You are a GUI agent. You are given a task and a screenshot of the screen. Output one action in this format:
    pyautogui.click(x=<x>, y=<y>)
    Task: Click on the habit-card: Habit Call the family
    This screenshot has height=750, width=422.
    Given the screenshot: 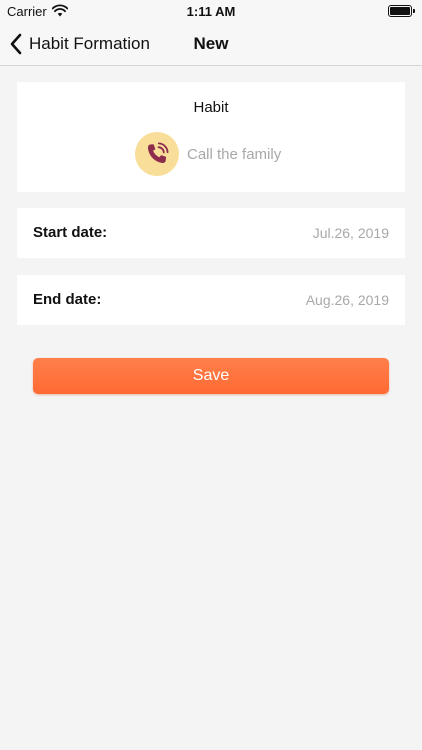 What is the action you would take?
    pyautogui.click(x=211, y=137)
    